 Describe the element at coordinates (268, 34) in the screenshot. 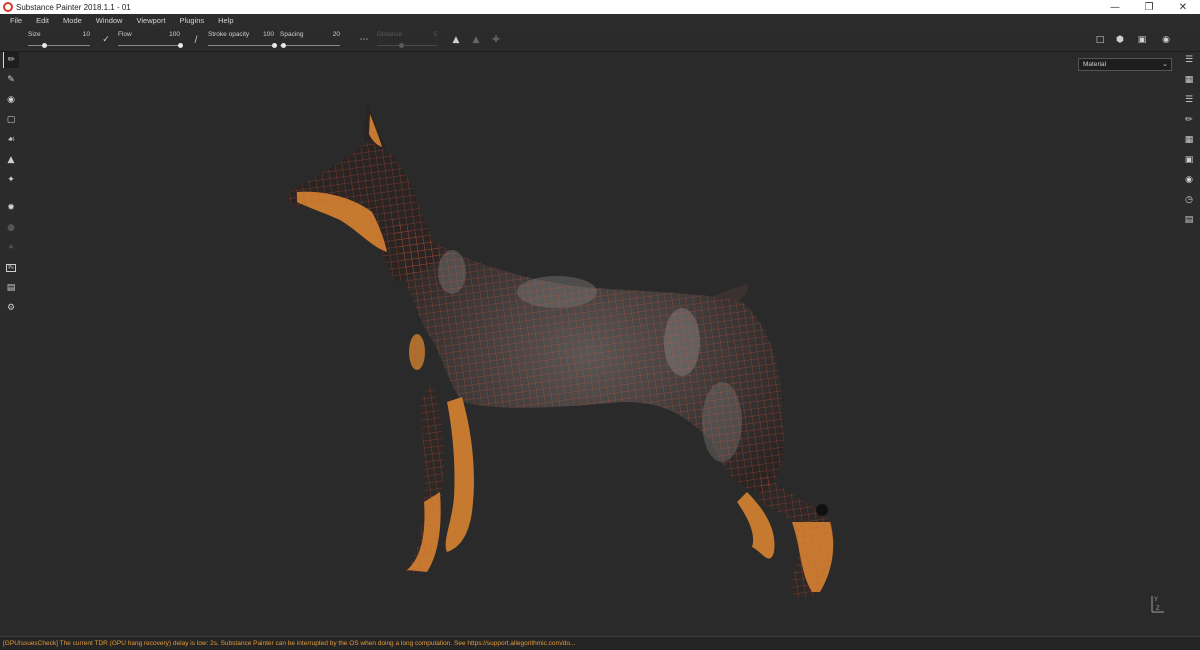

I see `stroke-opacity-value: 100` at that location.